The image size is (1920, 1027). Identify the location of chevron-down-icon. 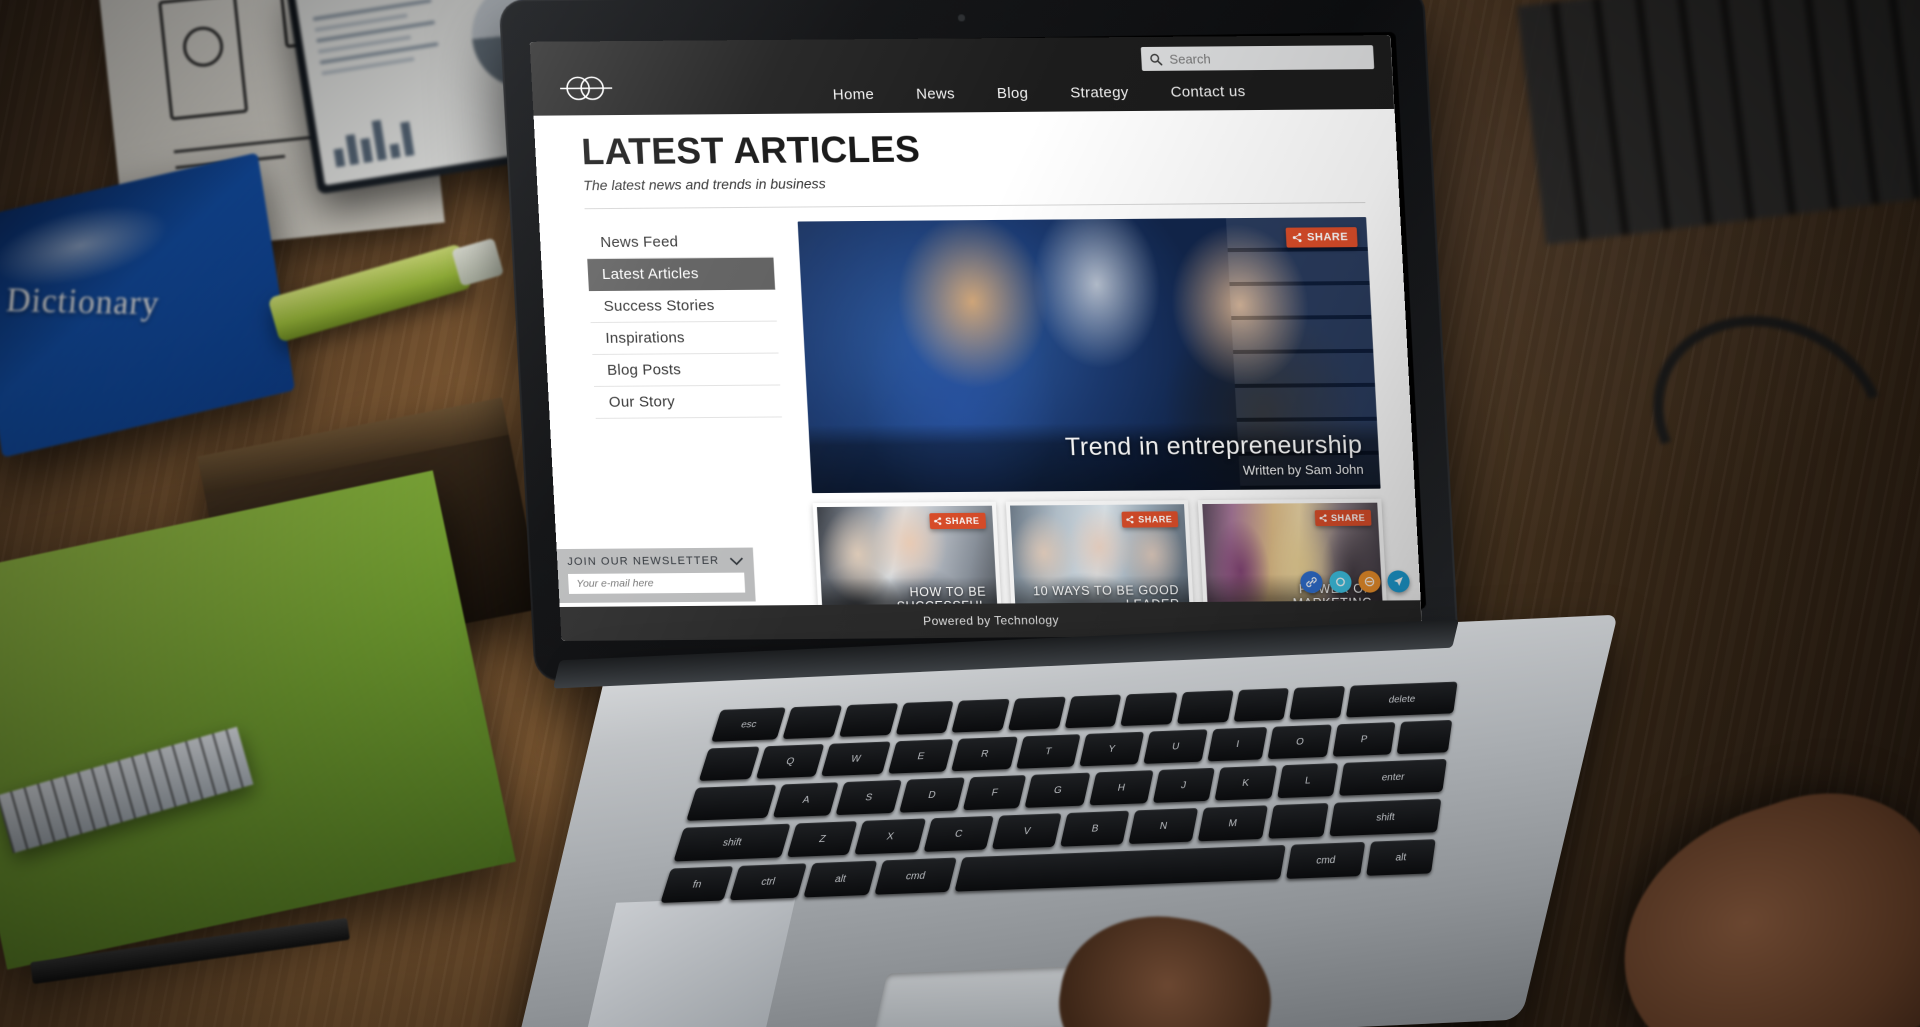
(736, 560).